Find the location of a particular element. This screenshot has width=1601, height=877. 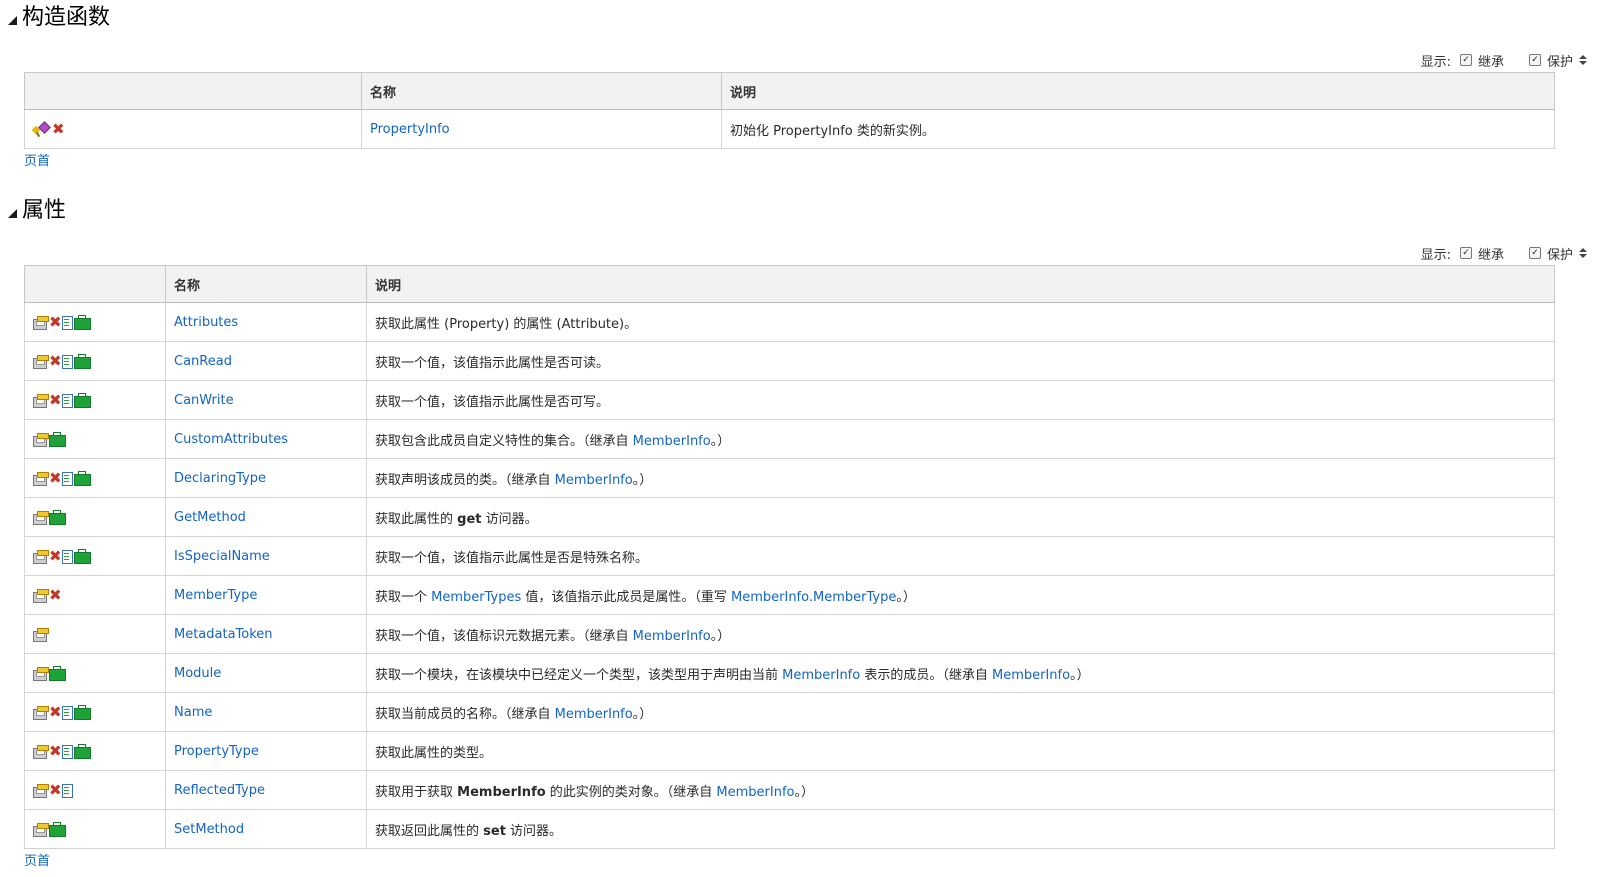

description-bold-text: MemberInfo is located at coordinates (501, 792).